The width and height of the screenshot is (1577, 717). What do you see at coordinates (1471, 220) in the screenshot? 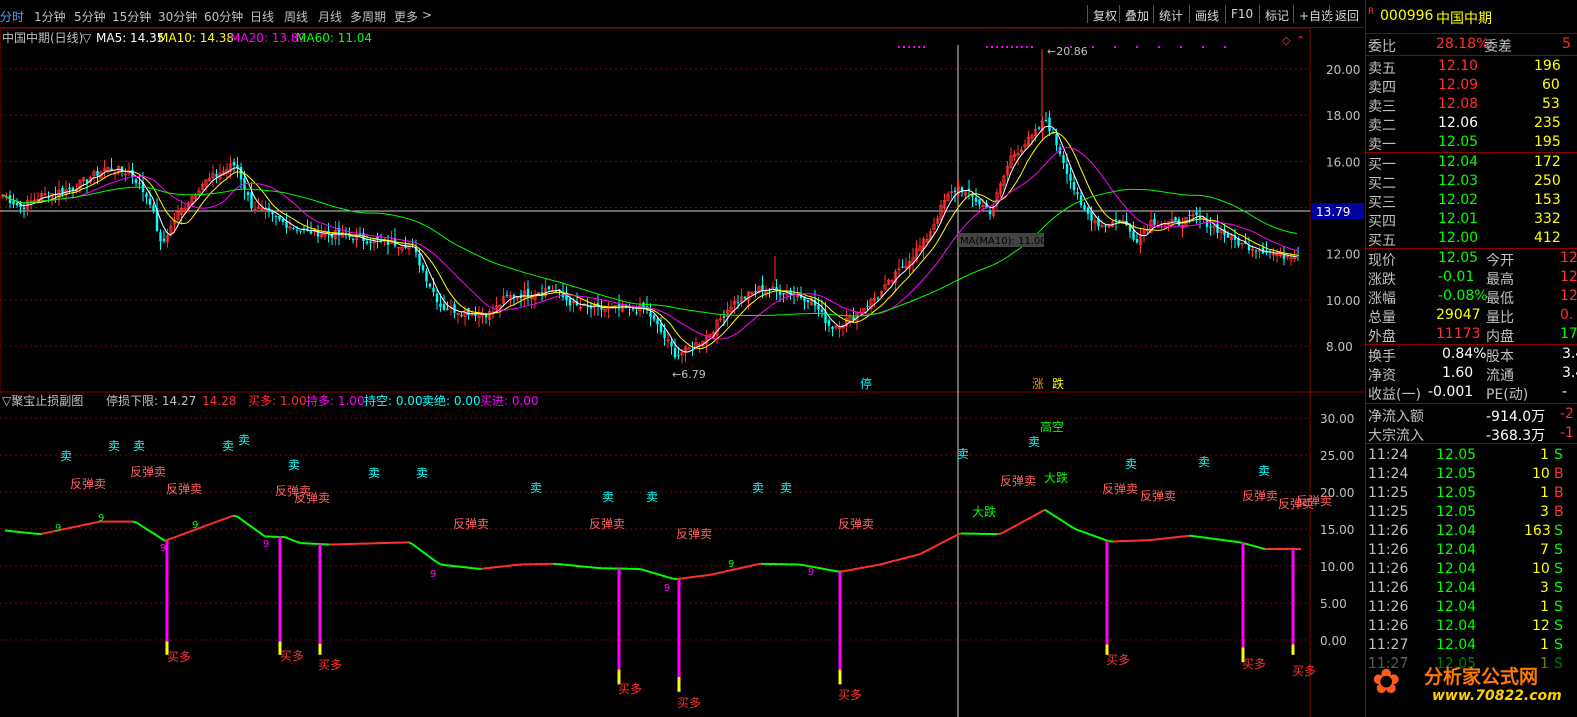
I see `bid-row: 买四 12.01 332` at bounding box center [1471, 220].